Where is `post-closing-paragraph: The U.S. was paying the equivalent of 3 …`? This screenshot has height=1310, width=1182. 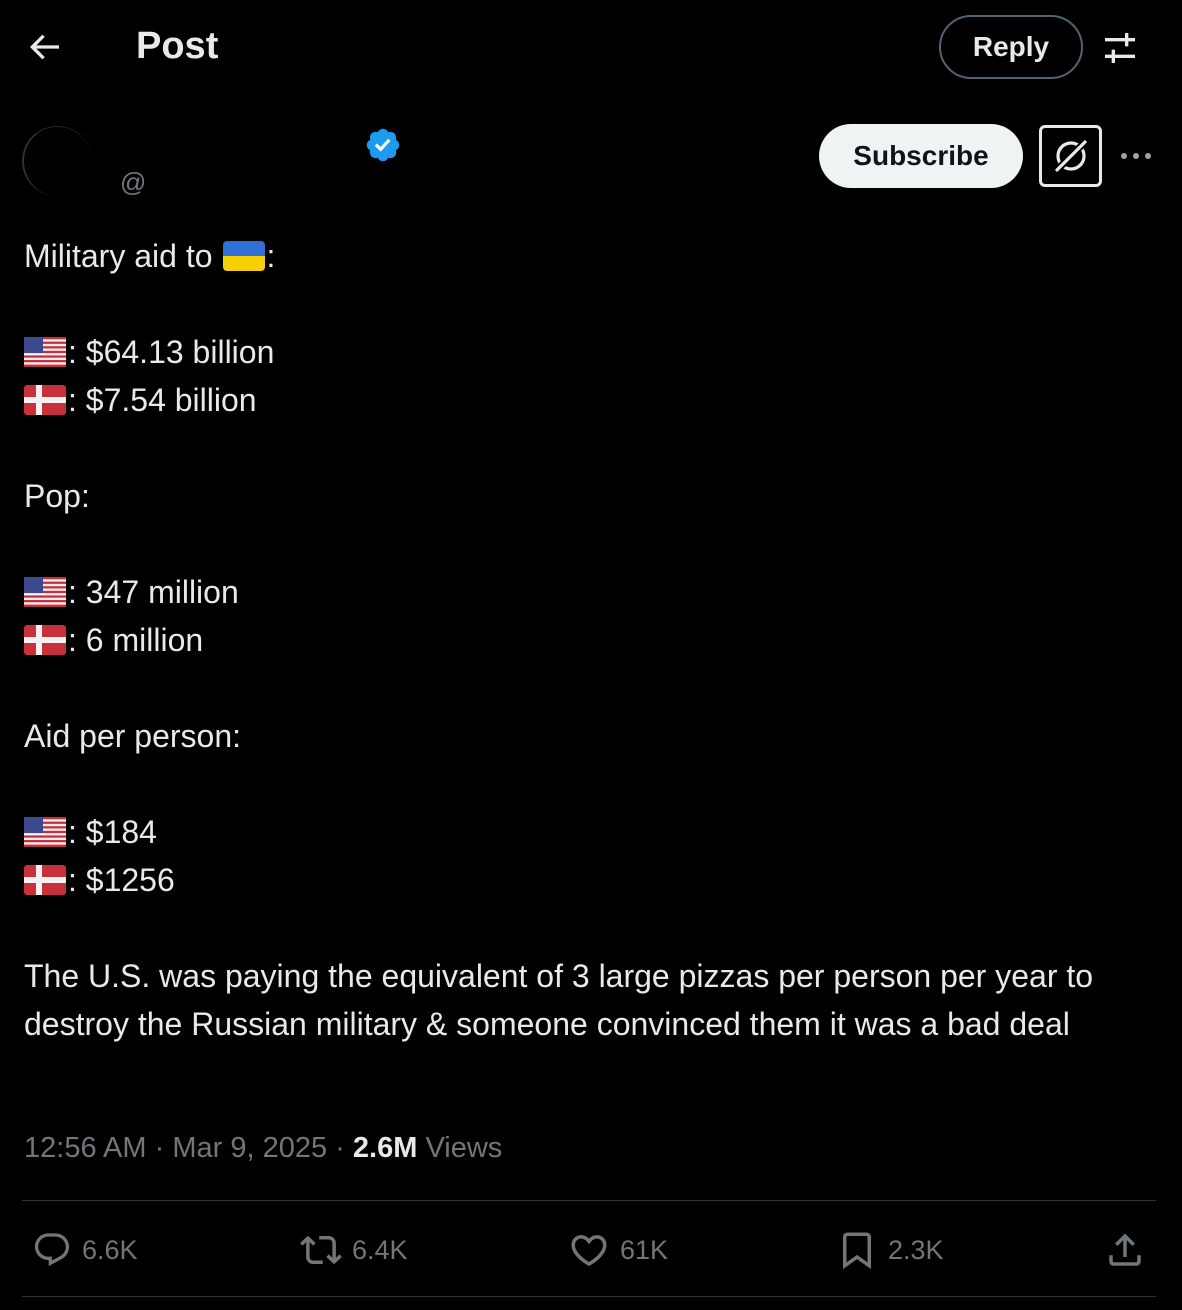 post-closing-paragraph: The U.S. was paying the equivalent of 3 … is located at coordinates (559, 1000).